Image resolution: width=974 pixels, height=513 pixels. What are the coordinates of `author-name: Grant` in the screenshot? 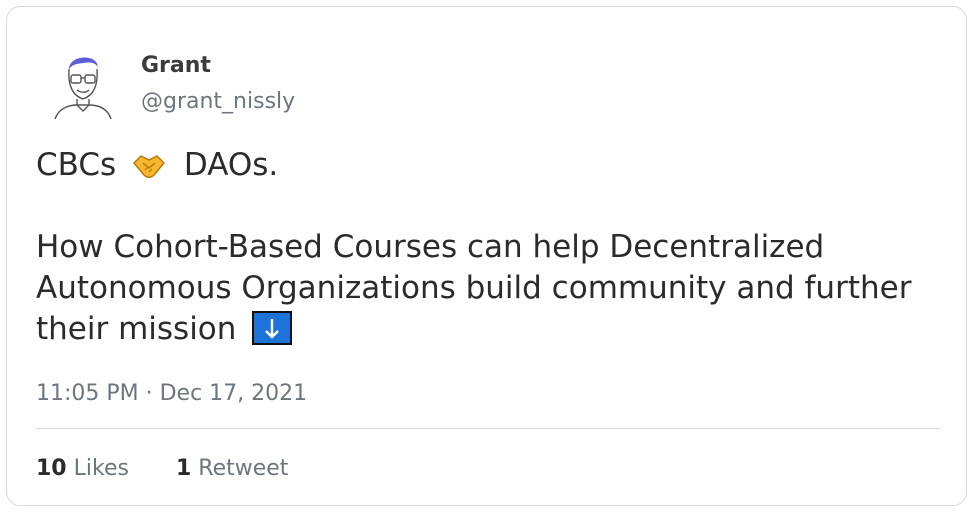 It's located at (176, 66).